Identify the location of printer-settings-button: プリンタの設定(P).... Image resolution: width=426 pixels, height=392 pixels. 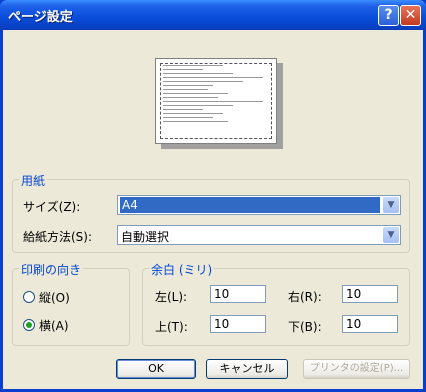
(356, 369).